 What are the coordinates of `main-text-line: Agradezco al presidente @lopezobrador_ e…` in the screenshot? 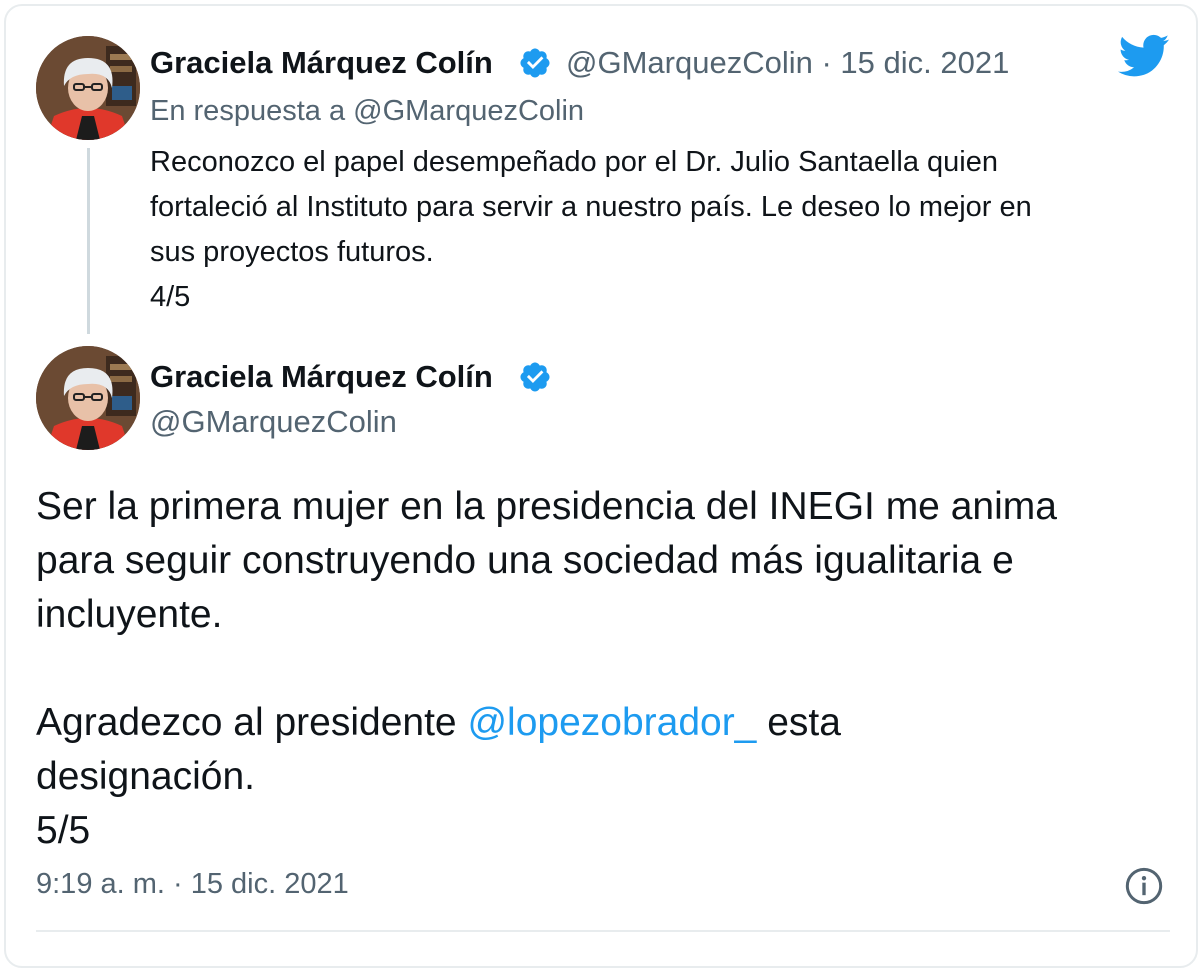 It's located at (606, 723).